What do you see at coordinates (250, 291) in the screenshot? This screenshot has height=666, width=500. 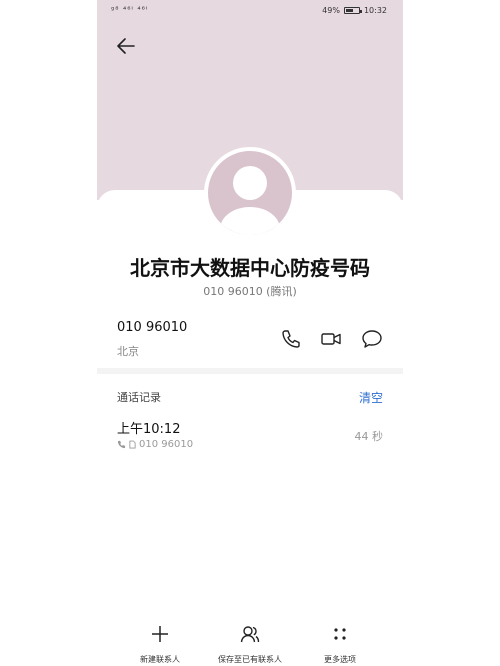 I see `contact-subtitle: 010 96010 (腾讯)` at bounding box center [250, 291].